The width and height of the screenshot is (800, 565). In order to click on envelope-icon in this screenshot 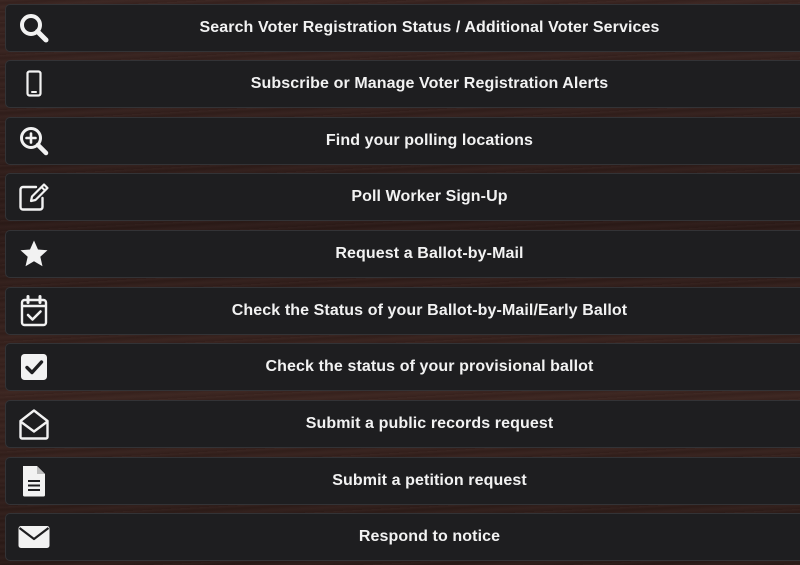, I will do `click(34, 537)`.